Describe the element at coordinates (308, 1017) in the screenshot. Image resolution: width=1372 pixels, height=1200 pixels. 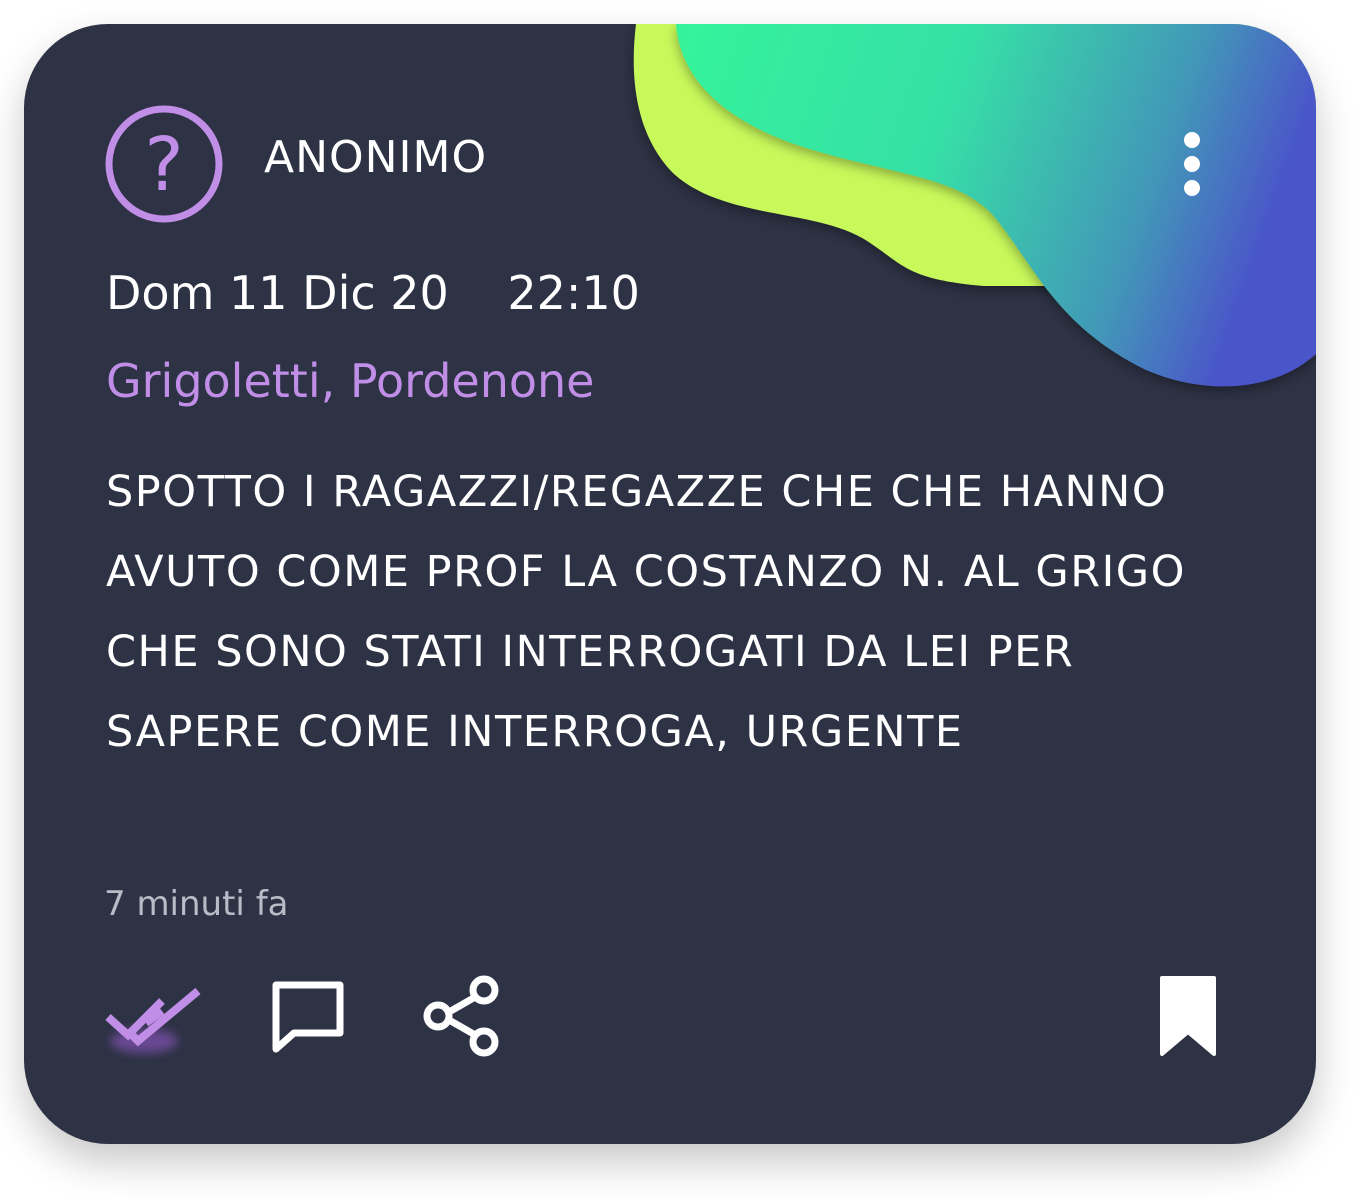
I see `comment-icon` at that location.